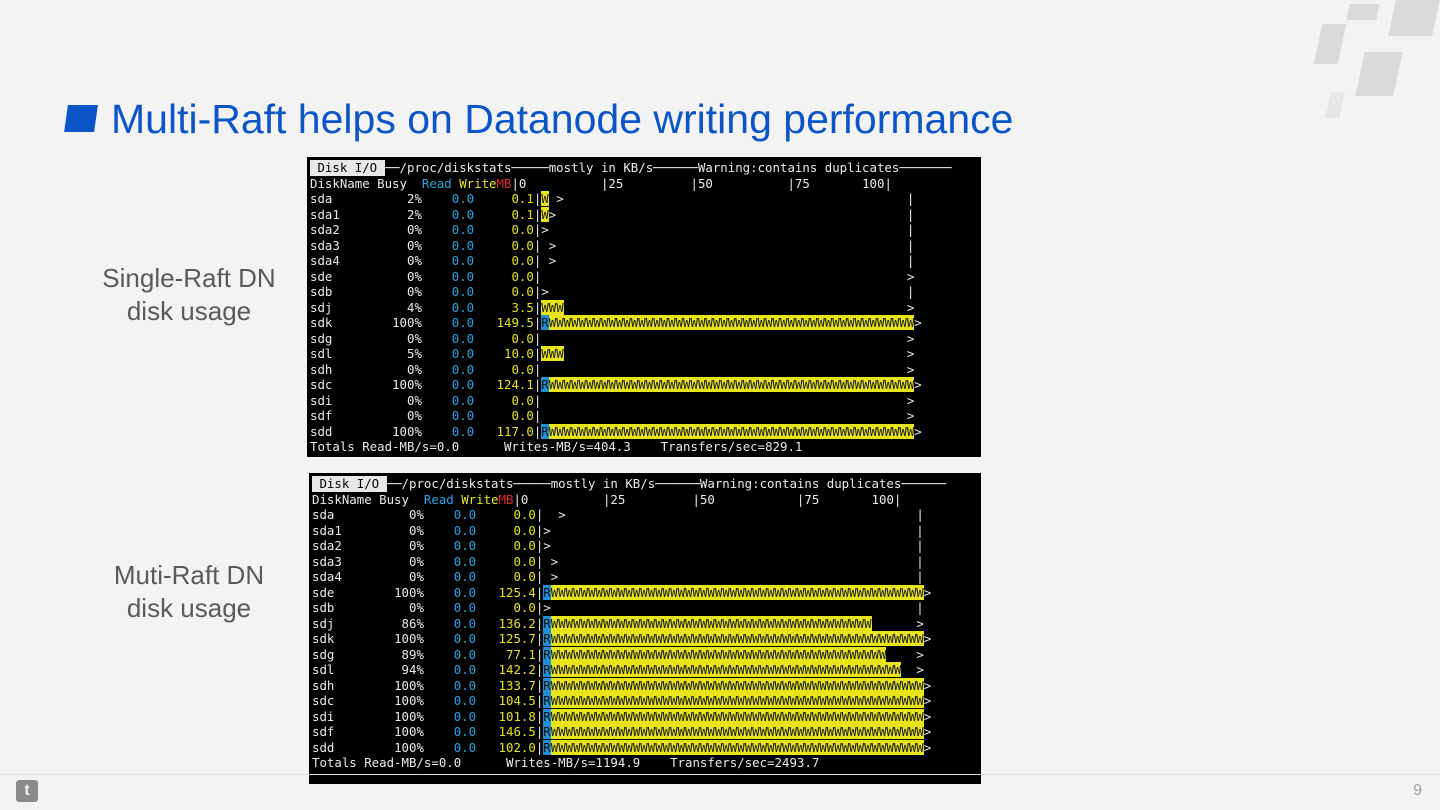 The width and height of the screenshot is (1440, 810). I want to click on disk-write: 117.0, so click(504, 431).